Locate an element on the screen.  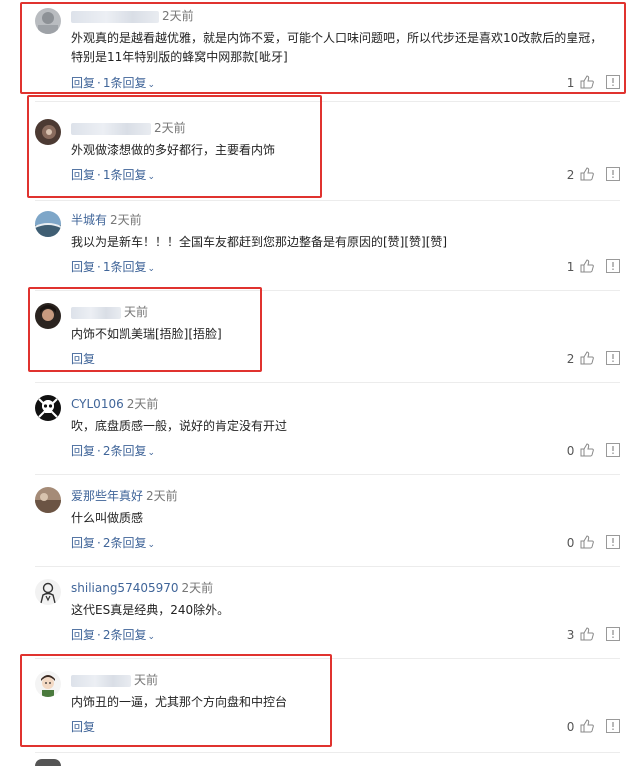
username: 爱那些年真好 is located at coordinates (107, 496).